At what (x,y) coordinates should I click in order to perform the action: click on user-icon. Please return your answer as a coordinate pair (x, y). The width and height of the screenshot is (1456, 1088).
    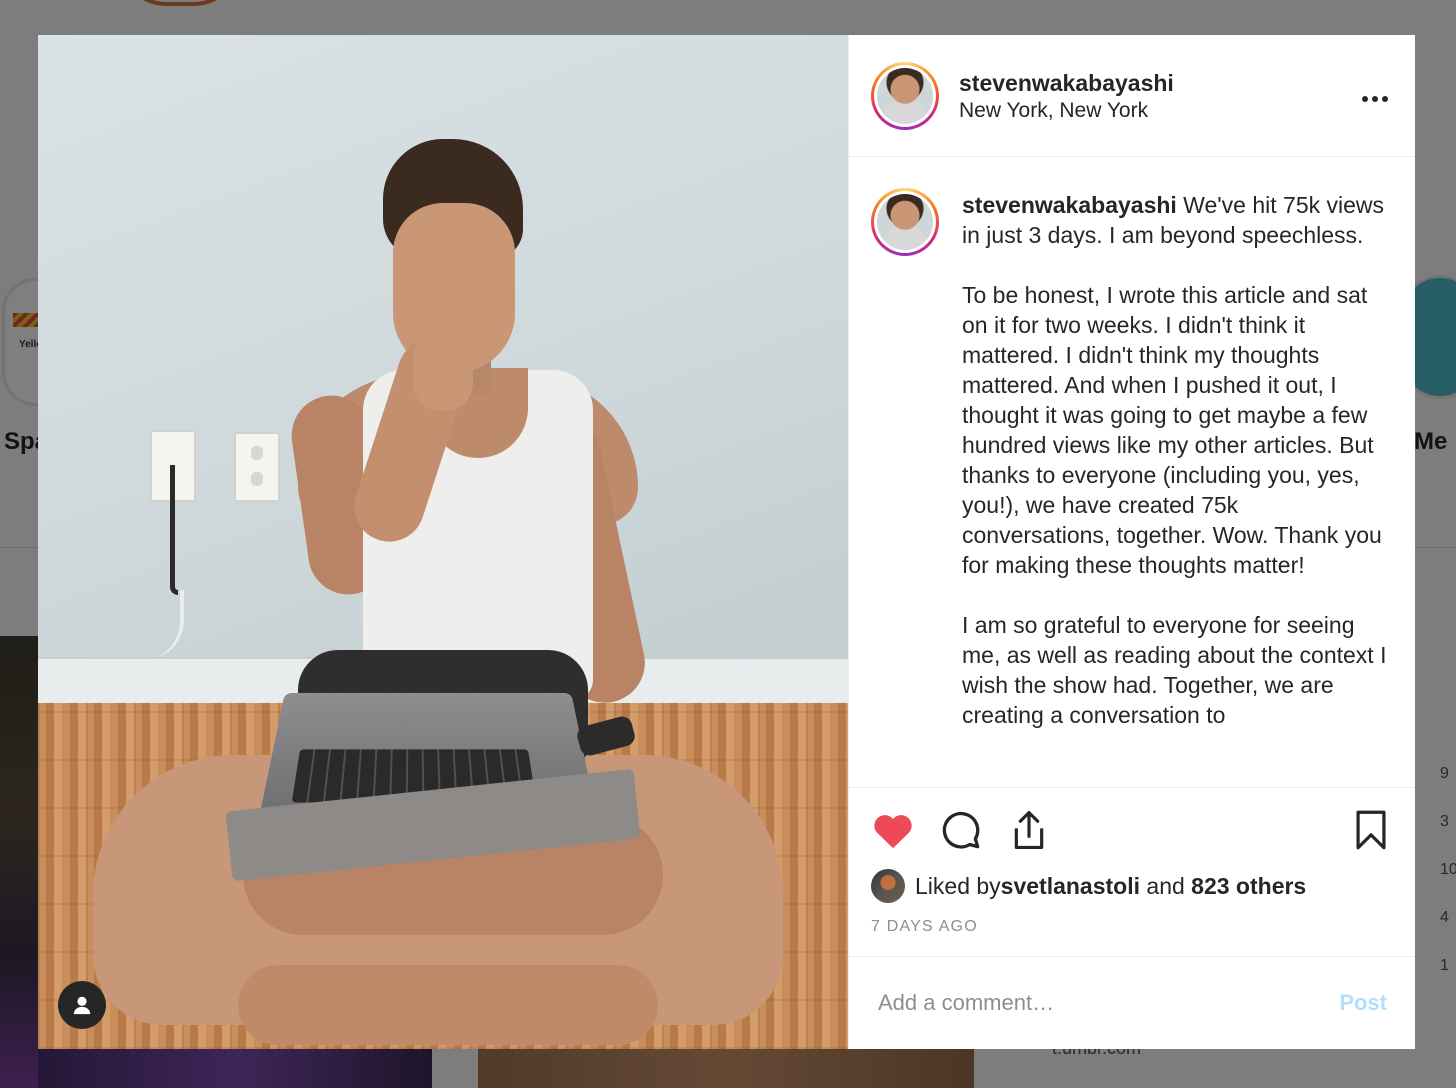
    Looking at the image, I should click on (82, 1005).